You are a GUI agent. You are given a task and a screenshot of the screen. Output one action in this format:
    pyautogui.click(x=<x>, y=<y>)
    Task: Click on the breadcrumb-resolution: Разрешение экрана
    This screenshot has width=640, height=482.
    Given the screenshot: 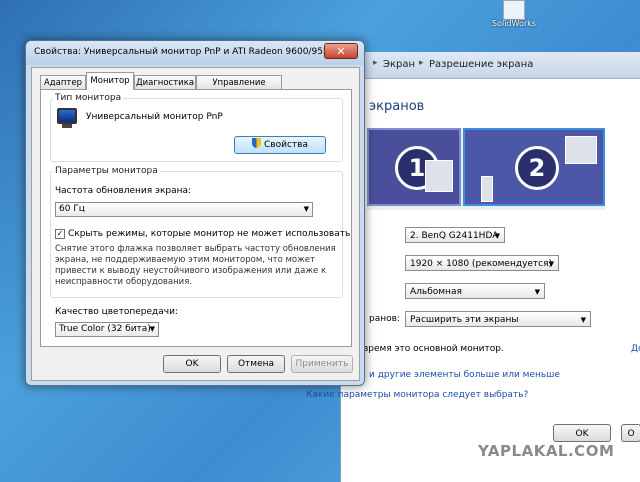 What is the action you would take?
    pyautogui.click(x=481, y=64)
    